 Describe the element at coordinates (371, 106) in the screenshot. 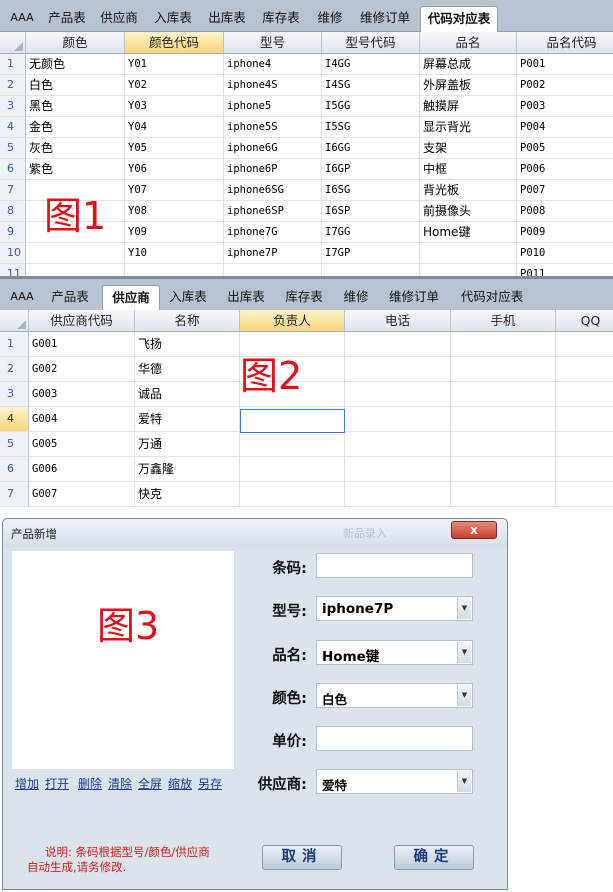

I see `grid-cell: I5GG` at that location.